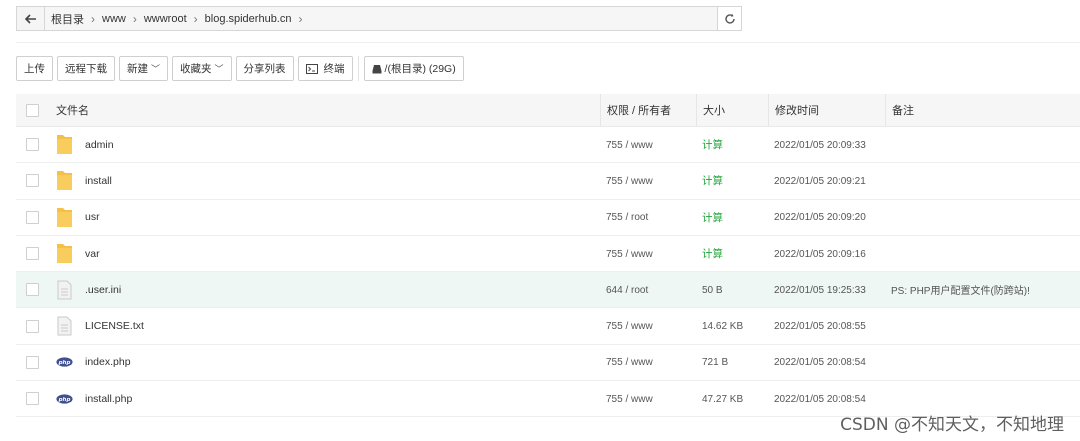 This screenshot has width=1080, height=441. What do you see at coordinates (820, 290) in the screenshot?
I see `file-mtime: 2022/01/05 19:25:33` at bounding box center [820, 290].